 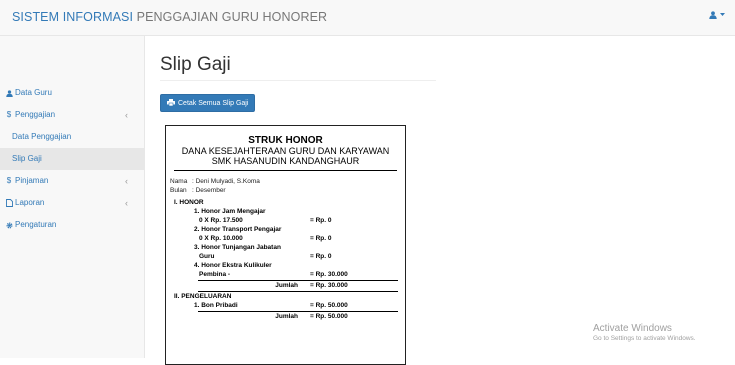 What do you see at coordinates (213, 103) in the screenshot?
I see `print-button-label: Cetak Semua Slip Gaji` at bounding box center [213, 103].